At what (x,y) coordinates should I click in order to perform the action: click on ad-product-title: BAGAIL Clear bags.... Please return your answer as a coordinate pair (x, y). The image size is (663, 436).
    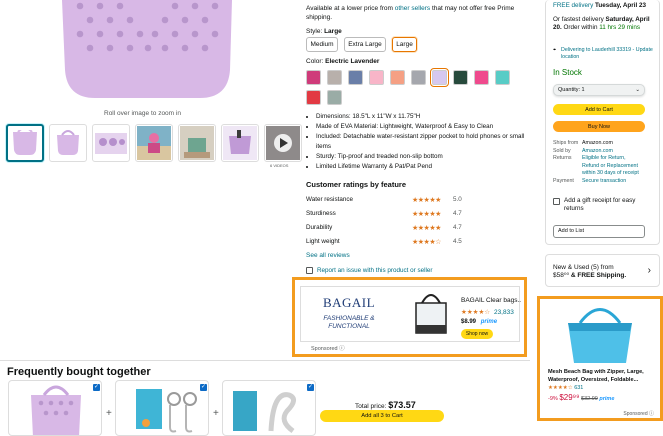
    Looking at the image, I should click on (491, 300).